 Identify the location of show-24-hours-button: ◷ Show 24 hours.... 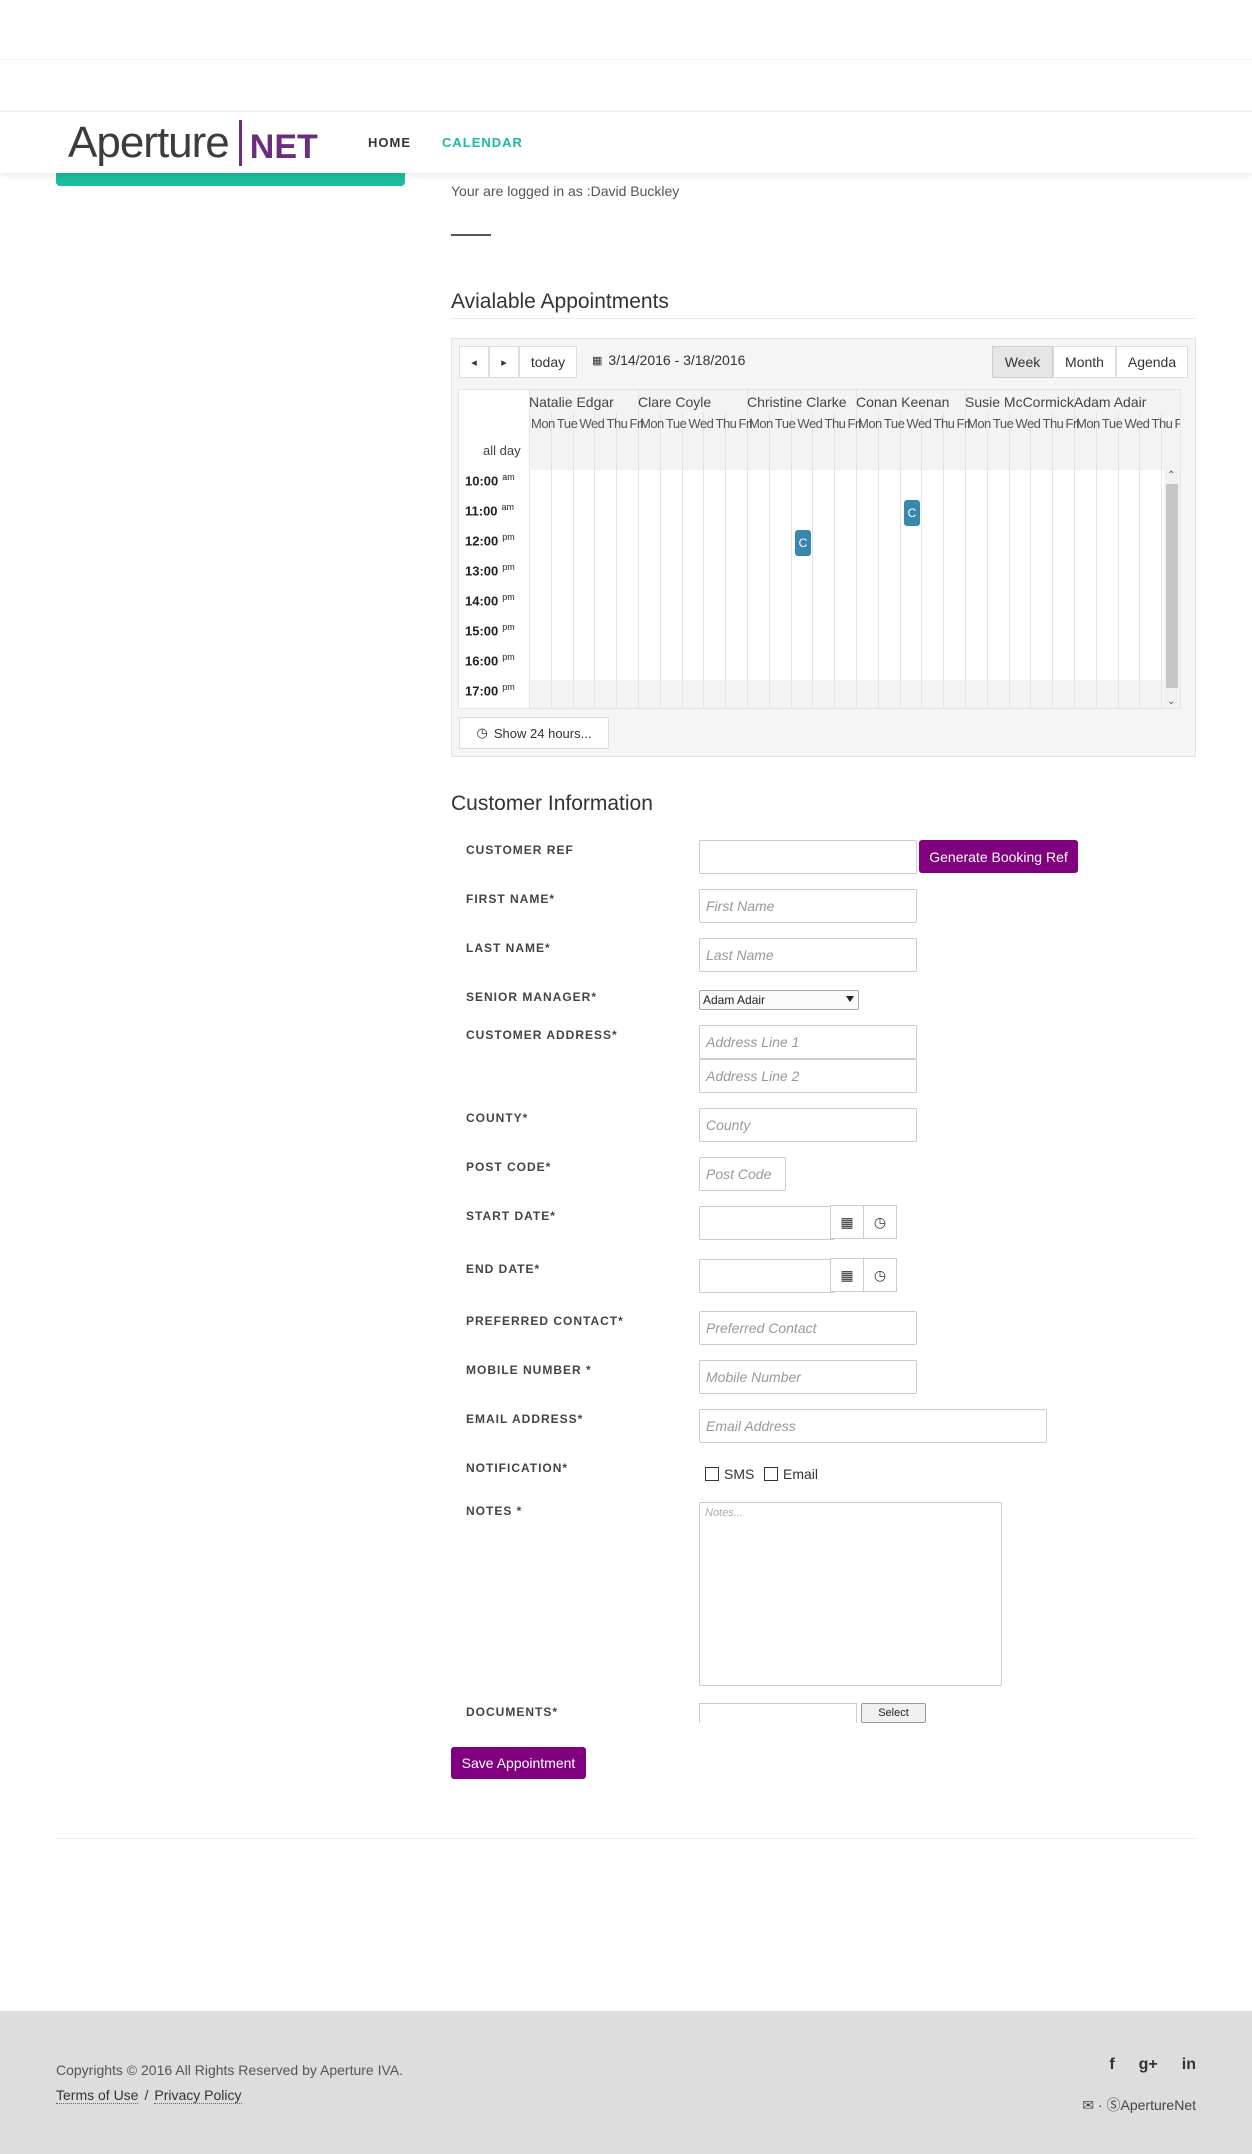
(534, 733).